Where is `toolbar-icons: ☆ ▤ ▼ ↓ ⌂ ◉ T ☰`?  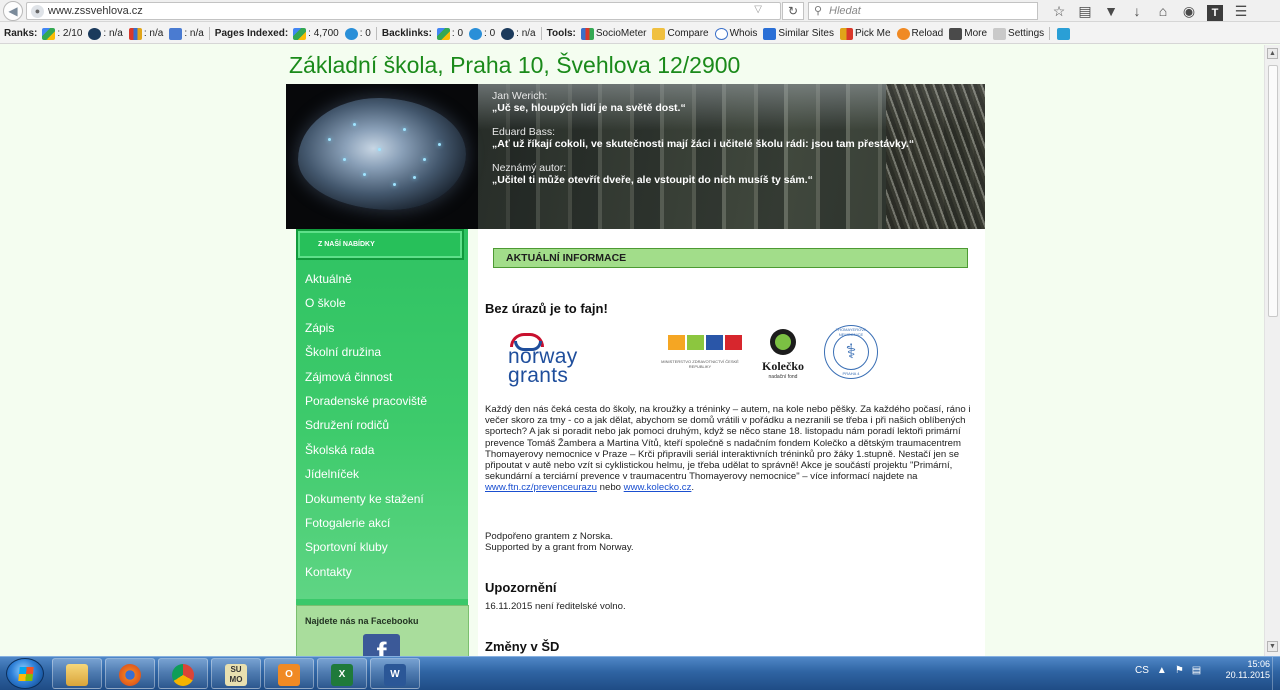
toolbar-icons: ☆ ▤ ▼ ↓ ⌂ ◉ T ☰ is located at coordinates (1150, 11).